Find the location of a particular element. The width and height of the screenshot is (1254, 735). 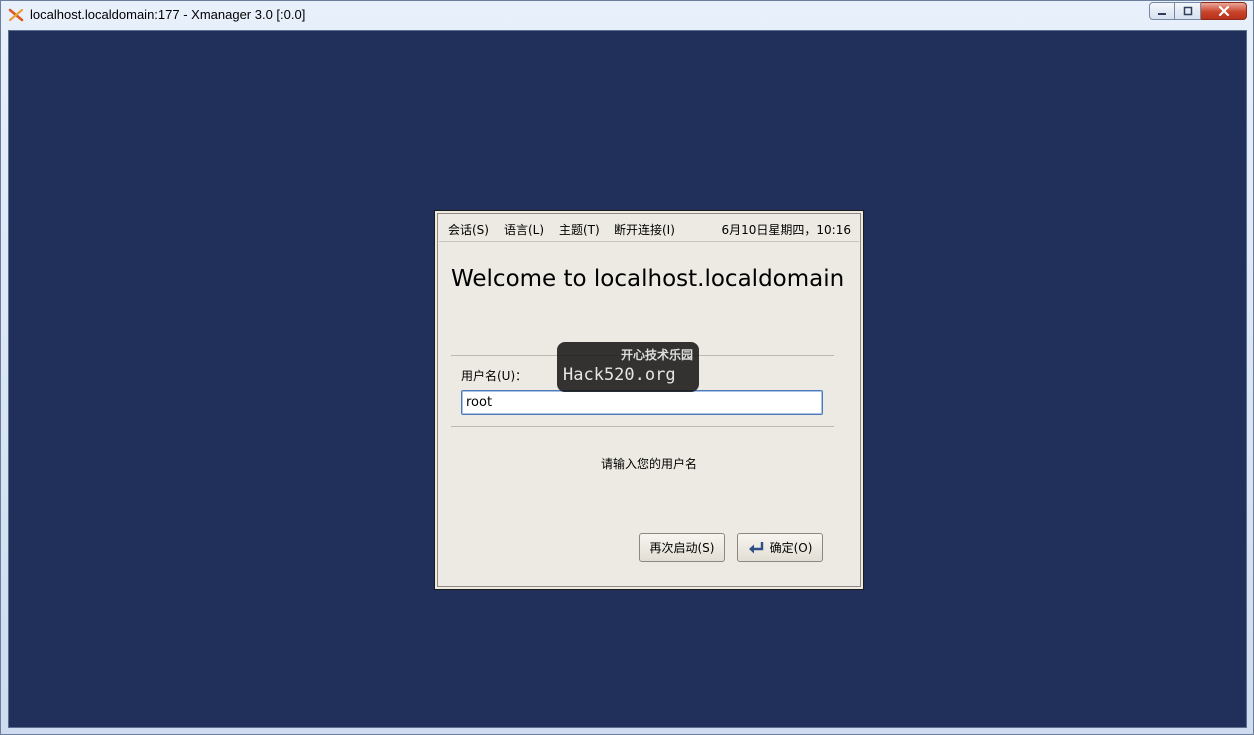

welcome-title: Welcome to localhost.localdomain is located at coordinates (648, 279).